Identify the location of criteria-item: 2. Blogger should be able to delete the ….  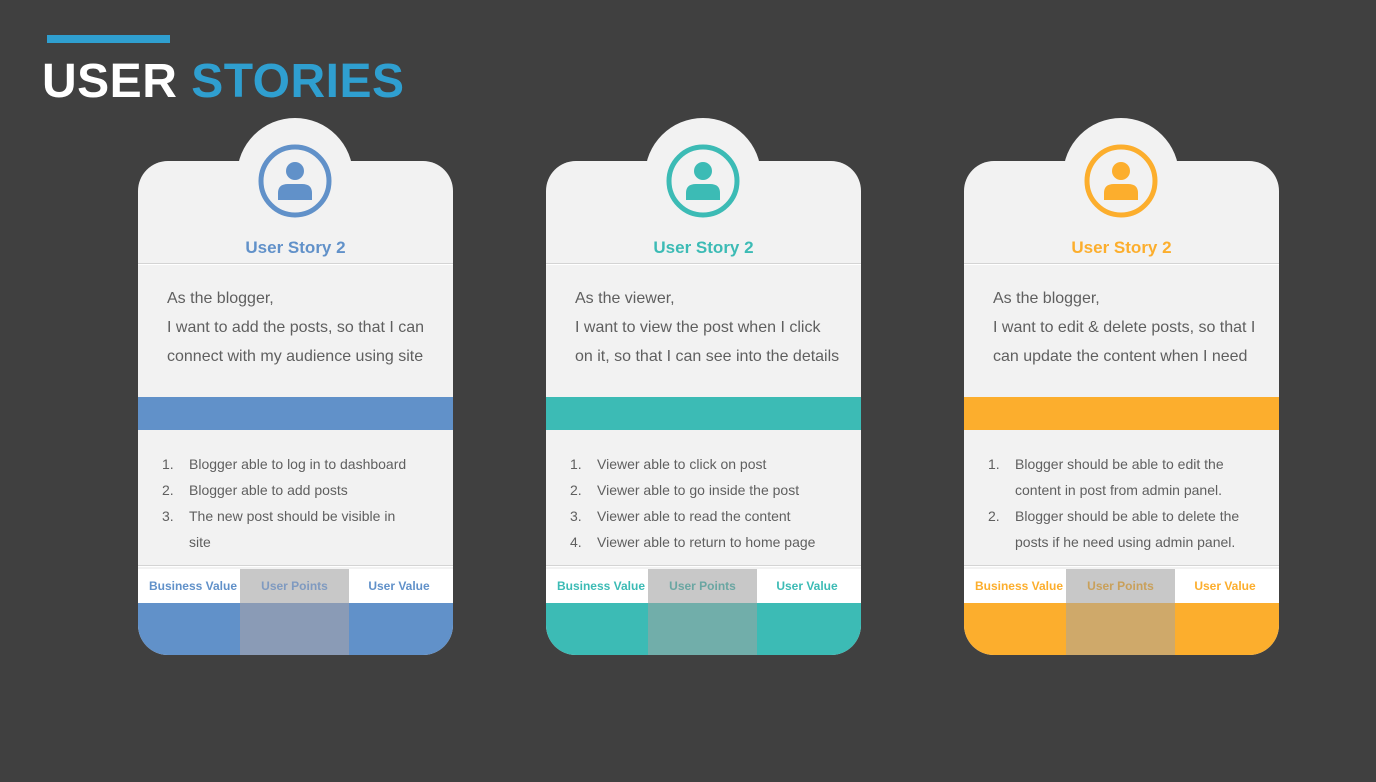
(1123, 529).